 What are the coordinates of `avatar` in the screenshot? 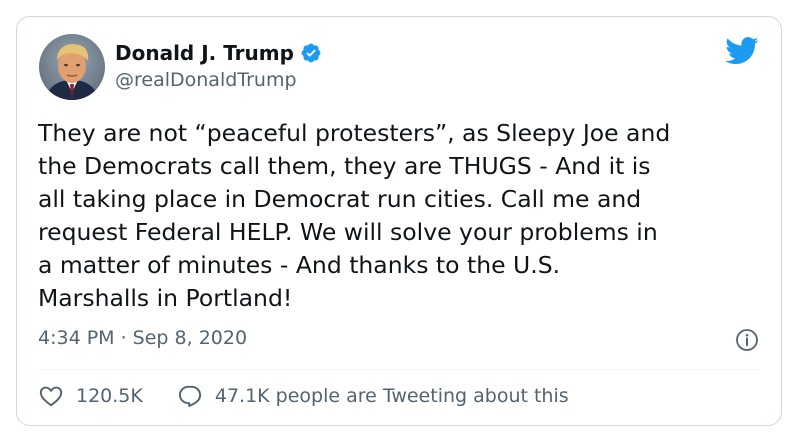 It's located at (72, 67).